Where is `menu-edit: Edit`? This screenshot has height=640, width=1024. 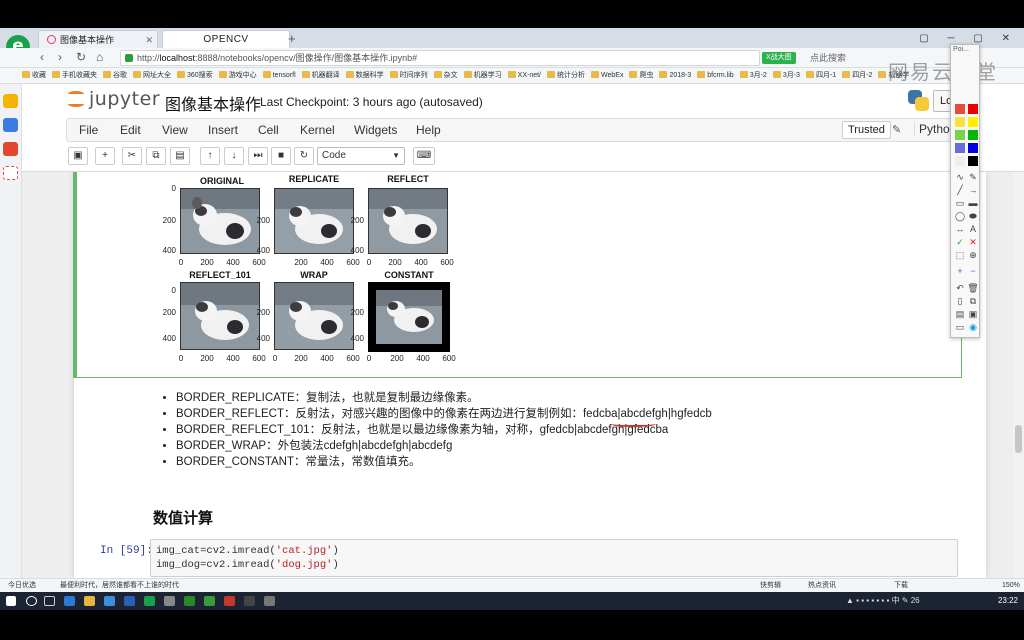 menu-edit: Edit is located at coordinates (130, 130).